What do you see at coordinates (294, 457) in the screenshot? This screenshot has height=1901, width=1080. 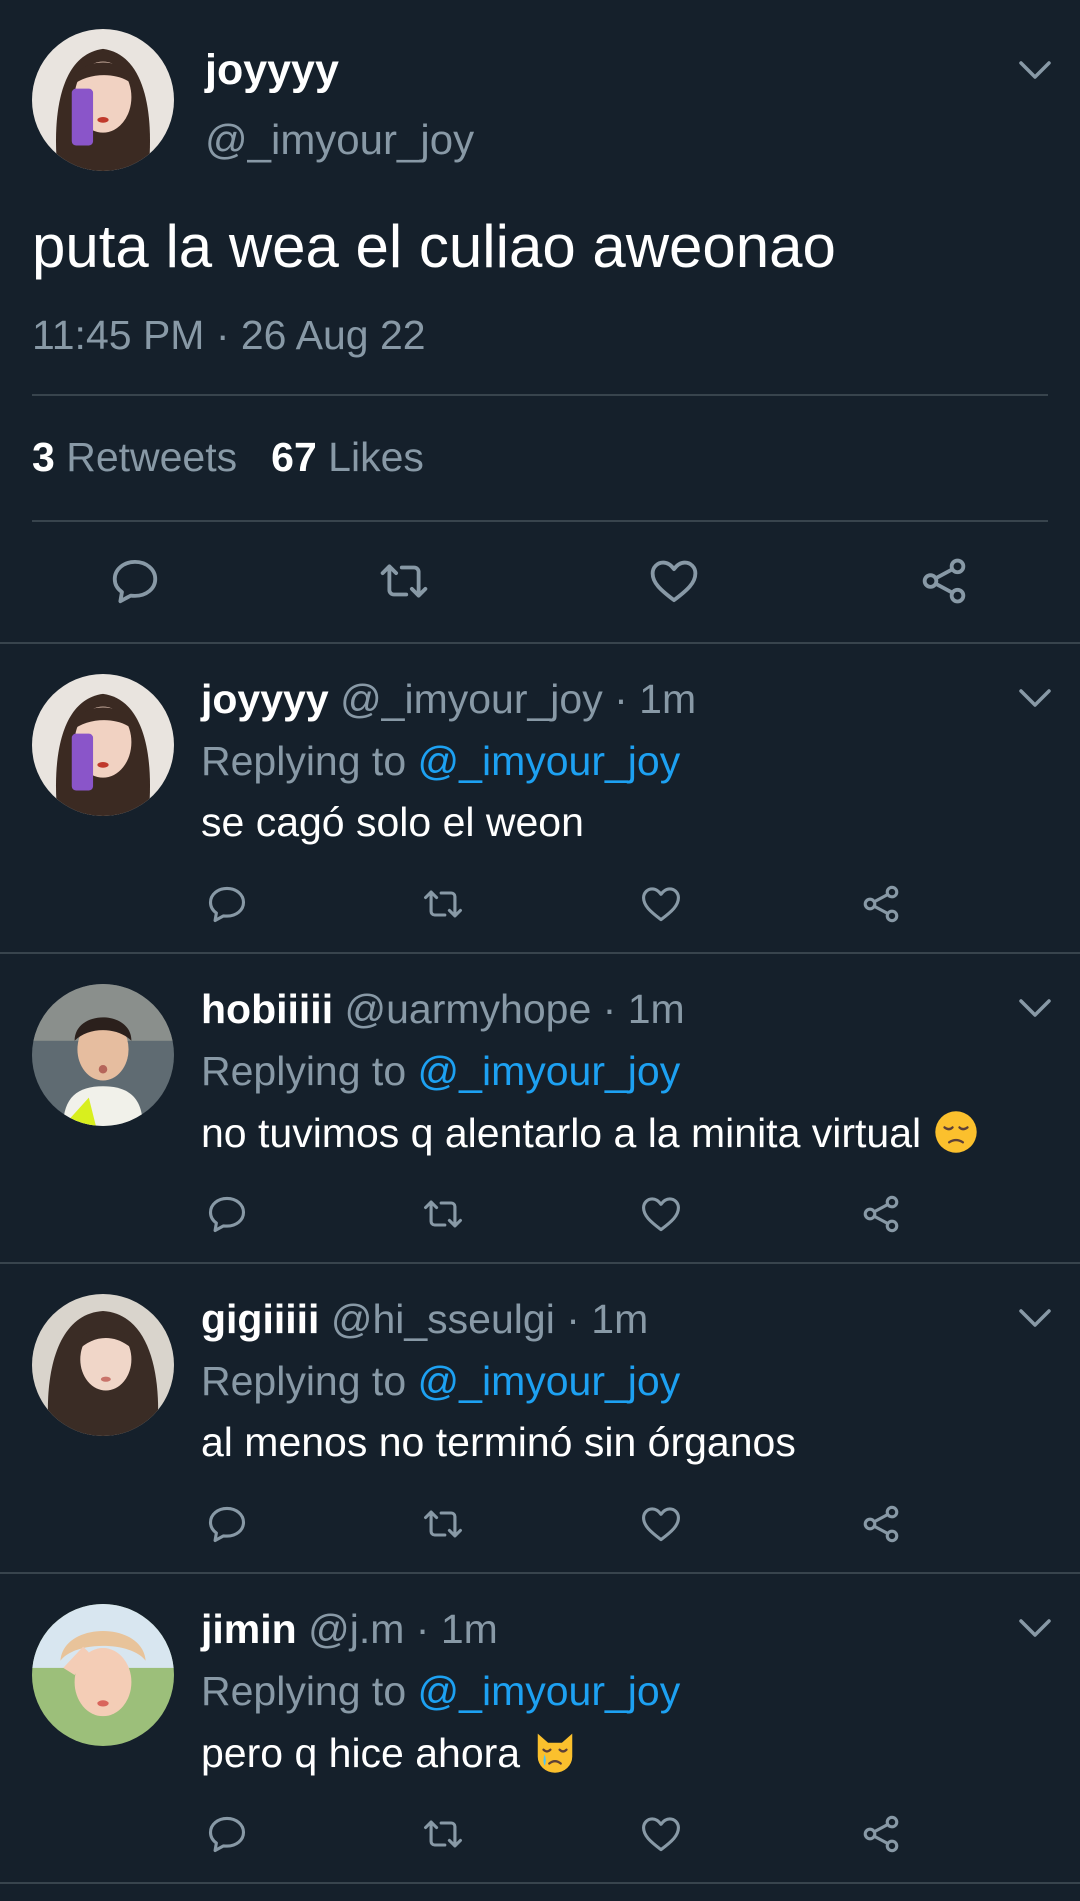 I see `likes-count: 67` at bounding box center [294, 457].